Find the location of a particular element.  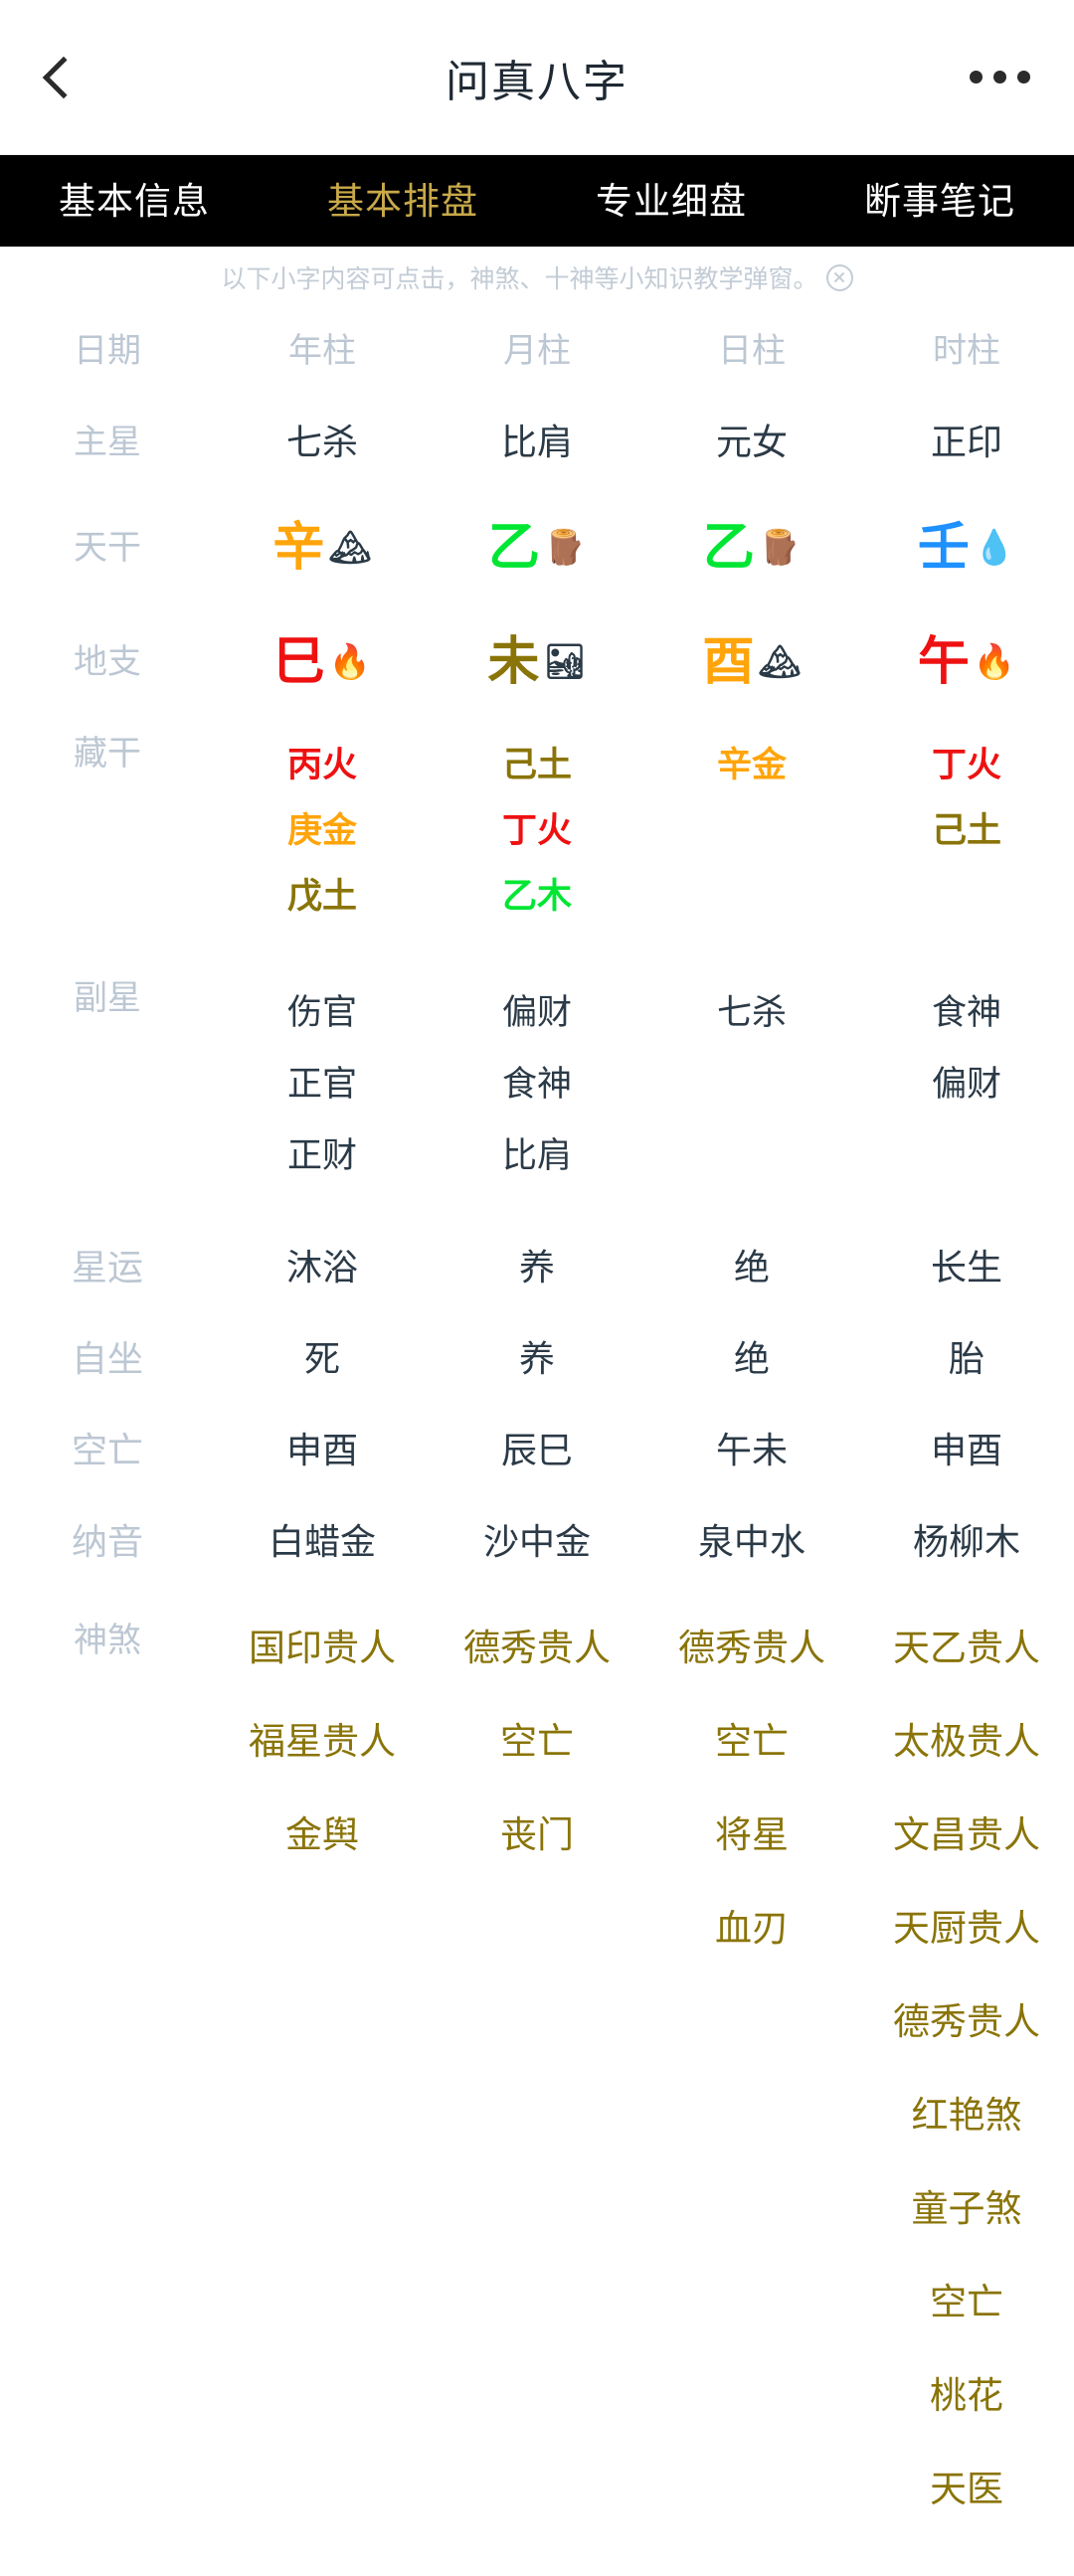

sub-star-hour: 食神 偏财 is located at coordinates (966, 1048).